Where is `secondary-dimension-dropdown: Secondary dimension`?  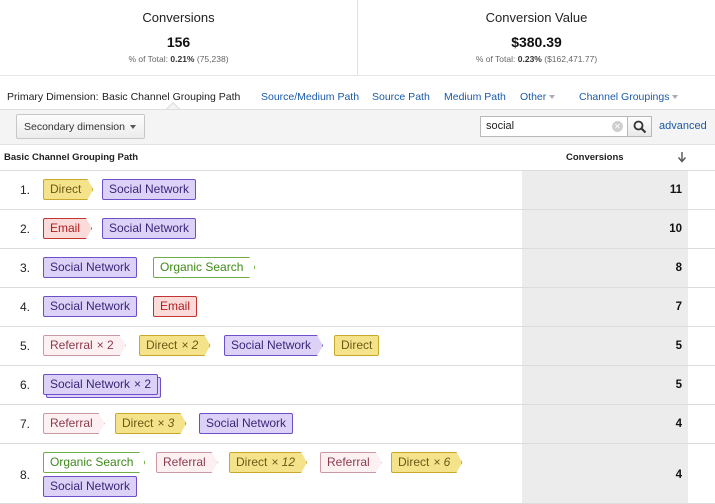 secondary-dimension-dropdown: Secondary dimension is located at coordinates (80, 126).